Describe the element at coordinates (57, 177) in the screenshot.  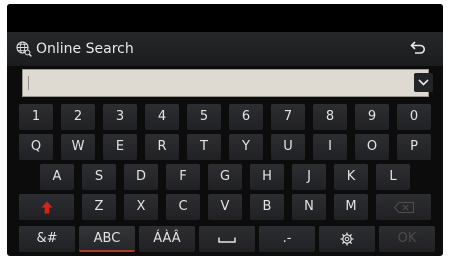
I see `key-a: A` at that location.